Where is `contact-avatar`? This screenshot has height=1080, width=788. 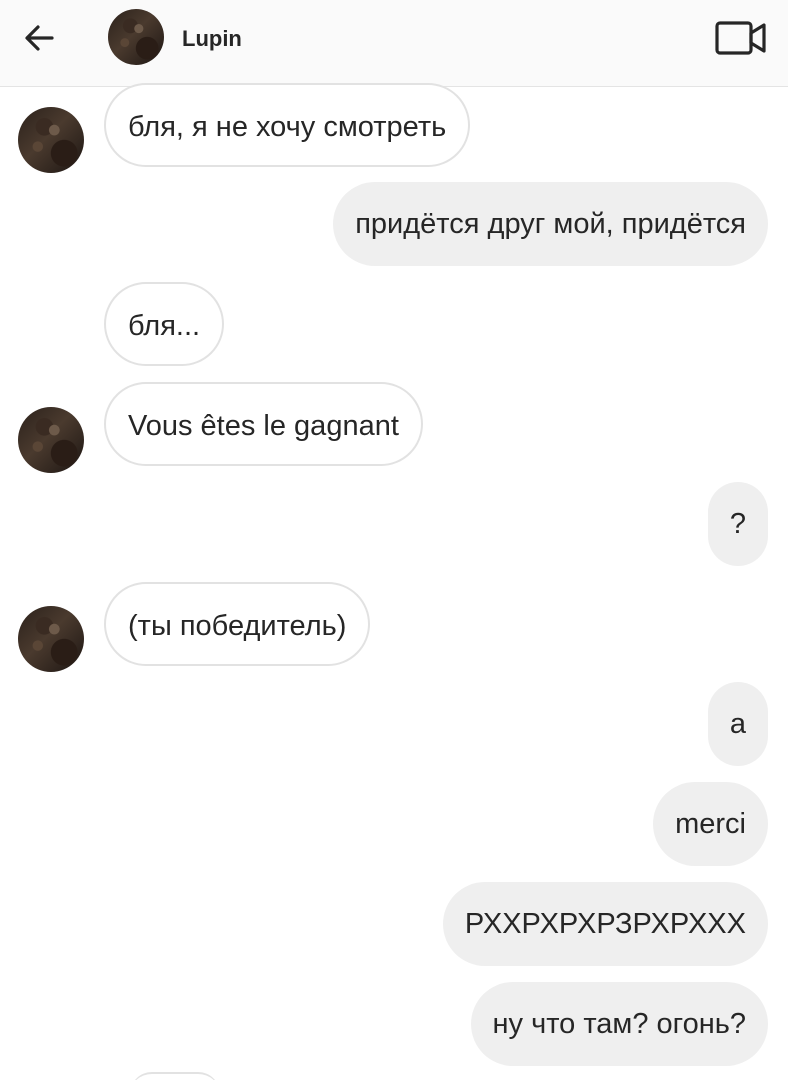
contact-avatar is located at coordinates (136, 37).